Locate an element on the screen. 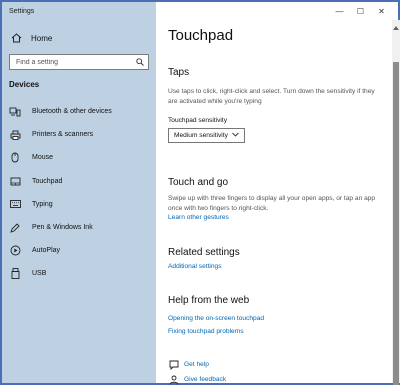 Image resolution: width=400 pixels, height=385 pixels. sidebar-item-bluetooth: Bluetooth & other devices is located at coordinates (79, 111).